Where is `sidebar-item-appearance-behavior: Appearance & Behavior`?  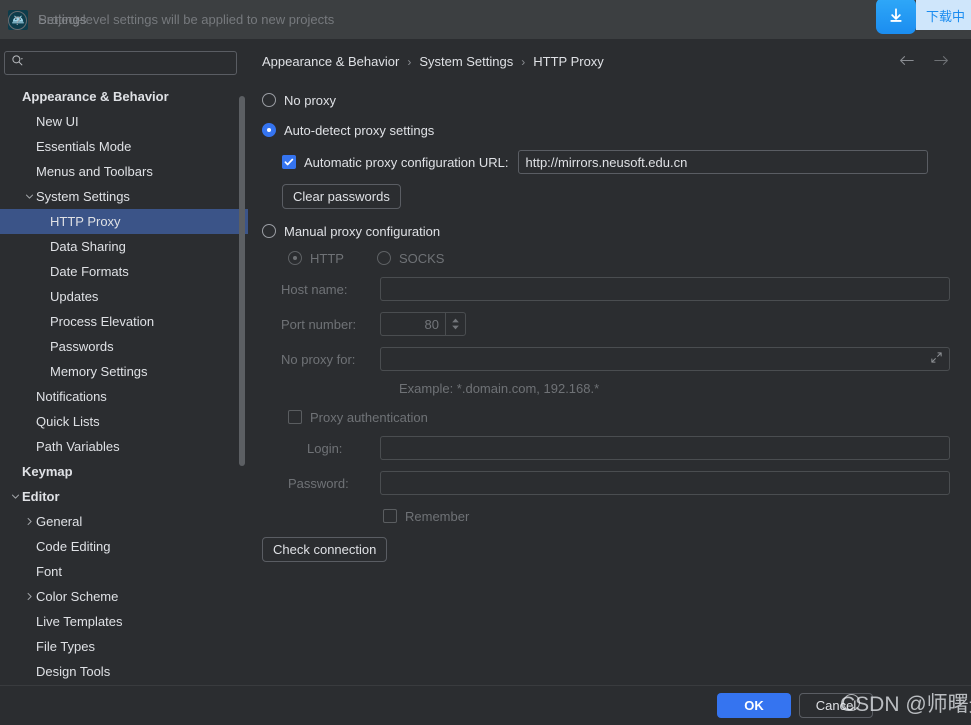
sidebar-item-appearance-behavior: Appearance & Behavior is located at coordinates (124, 96).